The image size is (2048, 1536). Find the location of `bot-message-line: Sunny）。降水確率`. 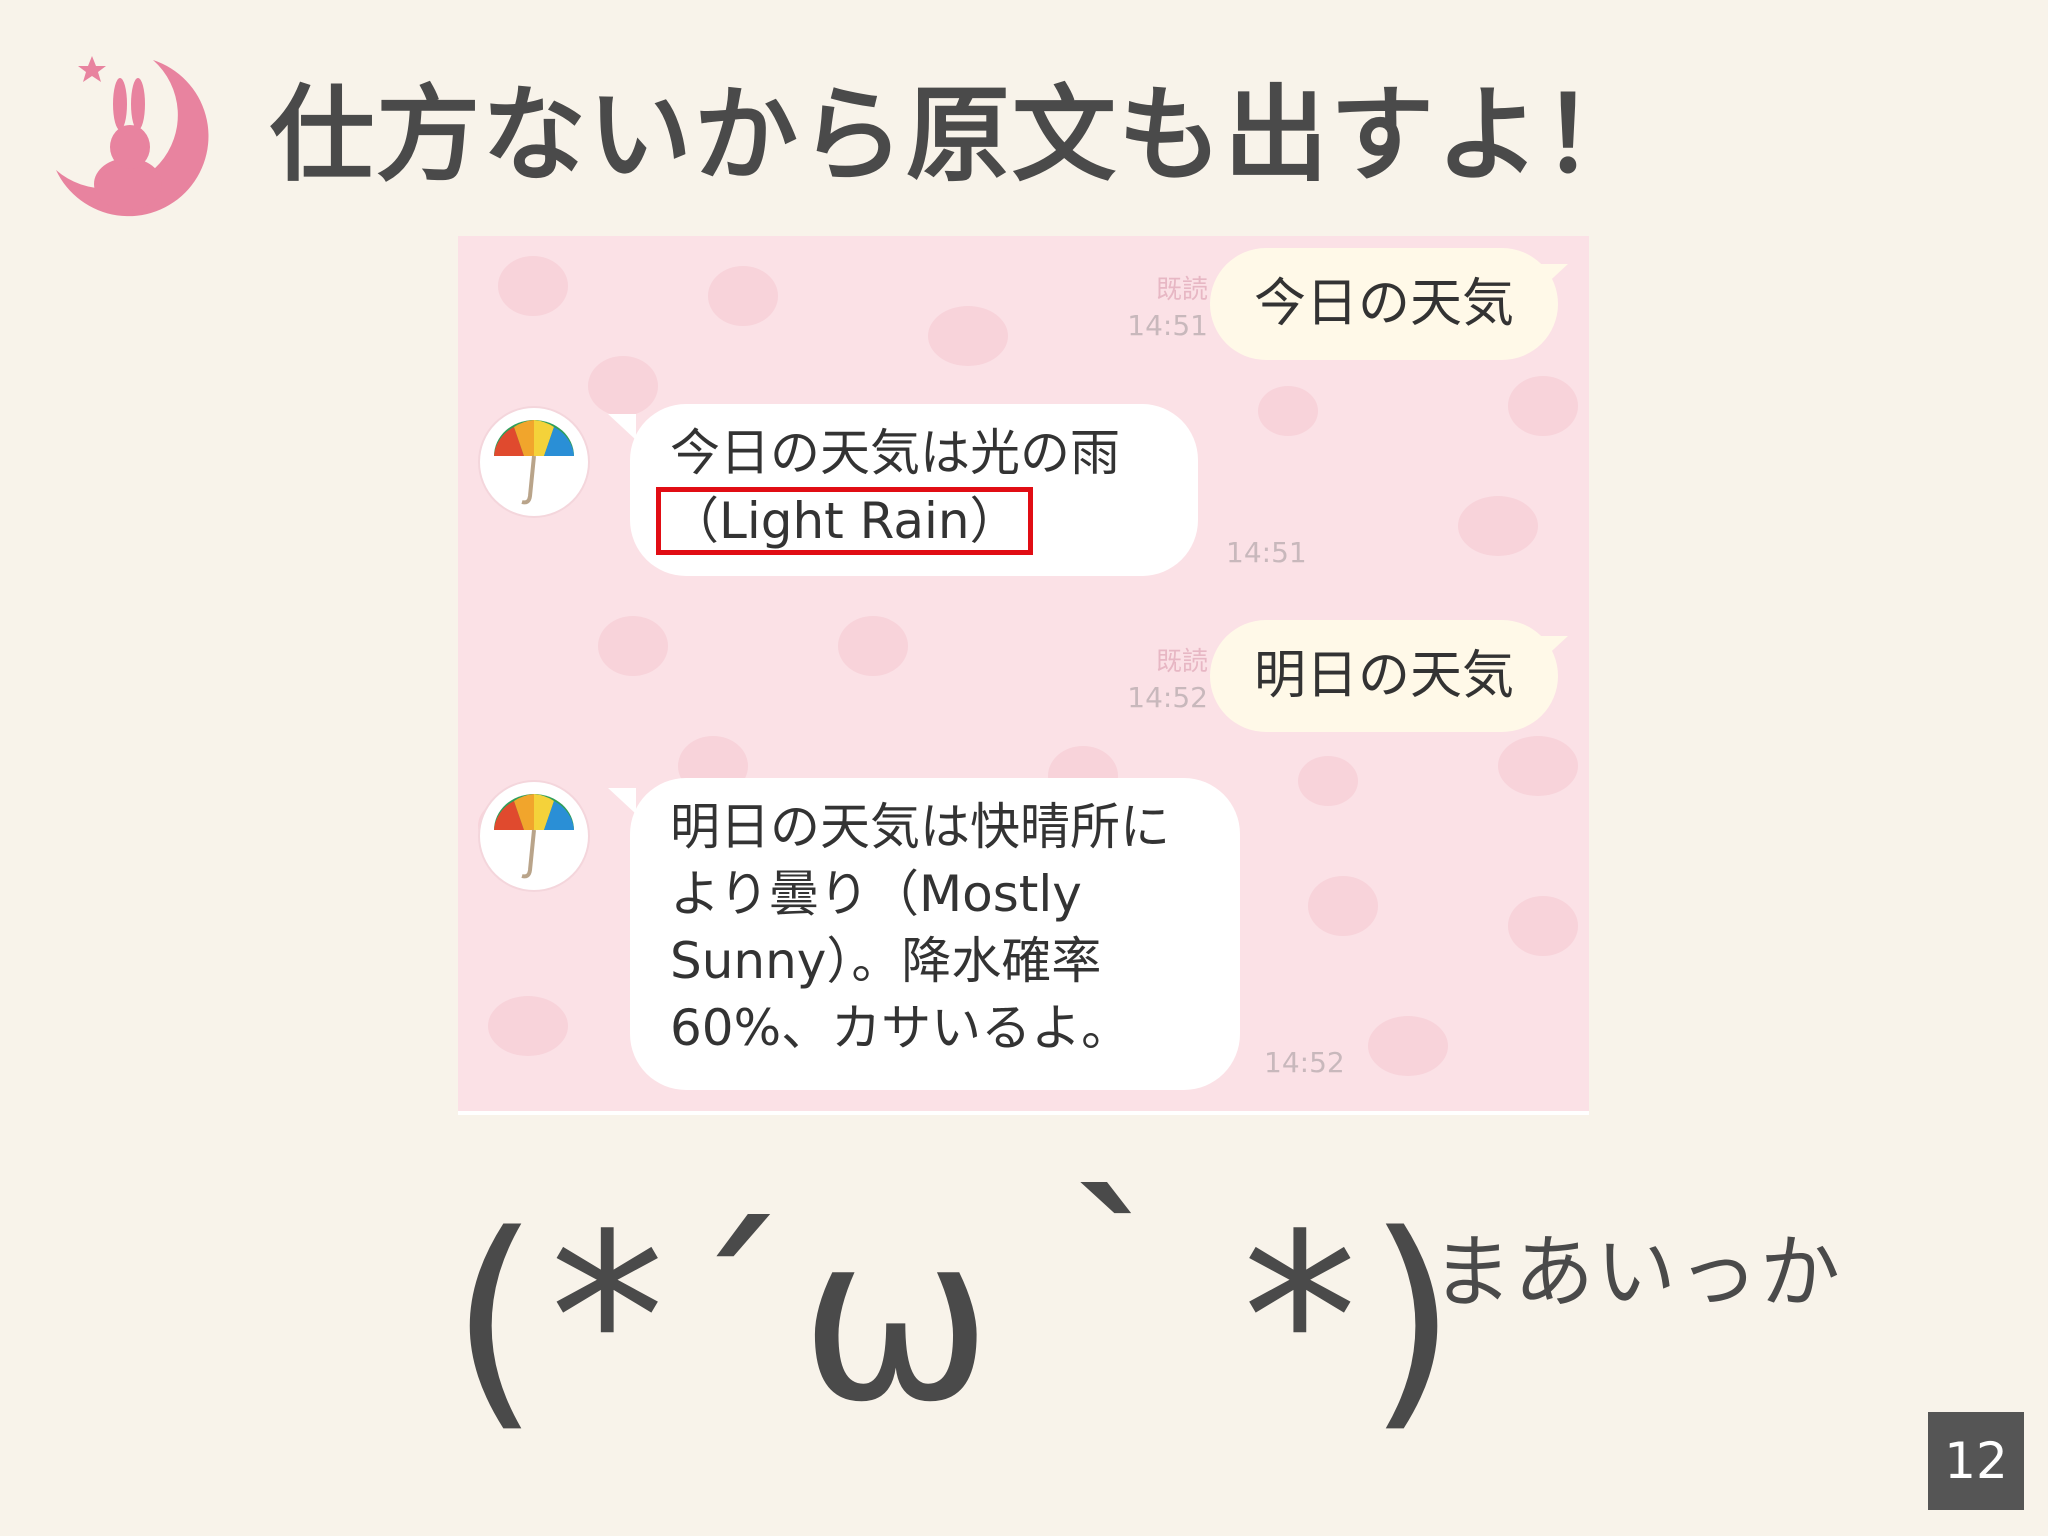

bot-message-line: Sunny）。降水確率 is located at coordinates (886, 961).